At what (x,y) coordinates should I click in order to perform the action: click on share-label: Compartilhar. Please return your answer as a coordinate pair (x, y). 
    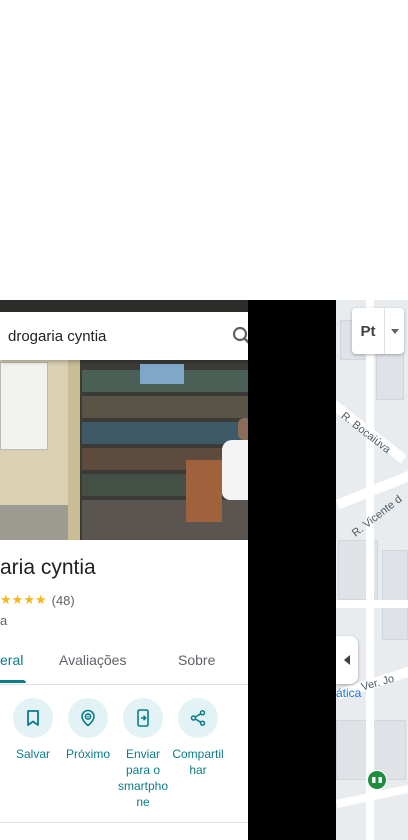
    Looking at the image, I should click on (198, 762).